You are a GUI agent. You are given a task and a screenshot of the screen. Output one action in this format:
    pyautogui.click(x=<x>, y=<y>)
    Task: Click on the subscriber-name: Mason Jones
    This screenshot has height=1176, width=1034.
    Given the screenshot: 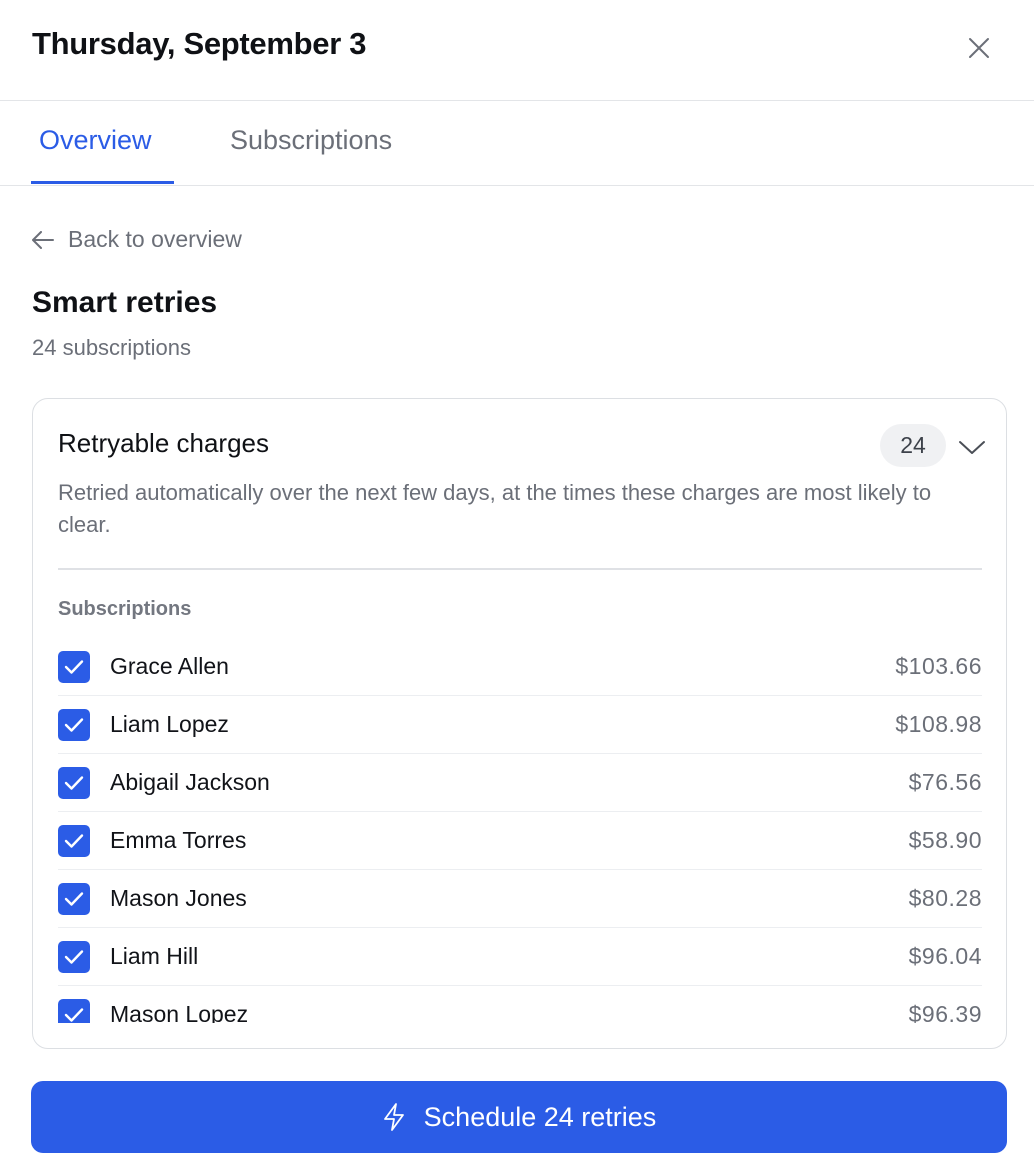 What is the action you would take?
    pyautogui.click(x=178, y=898)
    